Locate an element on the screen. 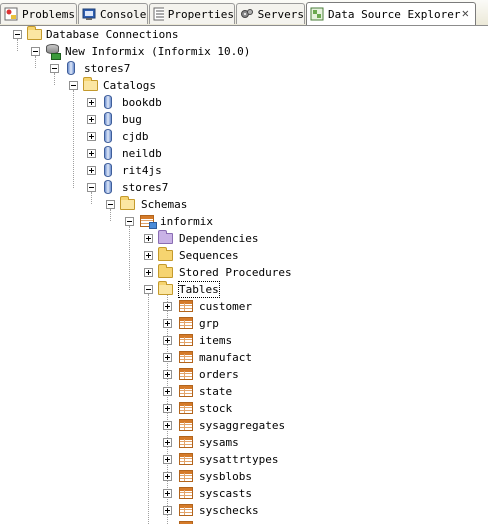 The width and height of the screenshot is (488, 524). tree-node-catalog: neildb is located at coordinates (150, 153).